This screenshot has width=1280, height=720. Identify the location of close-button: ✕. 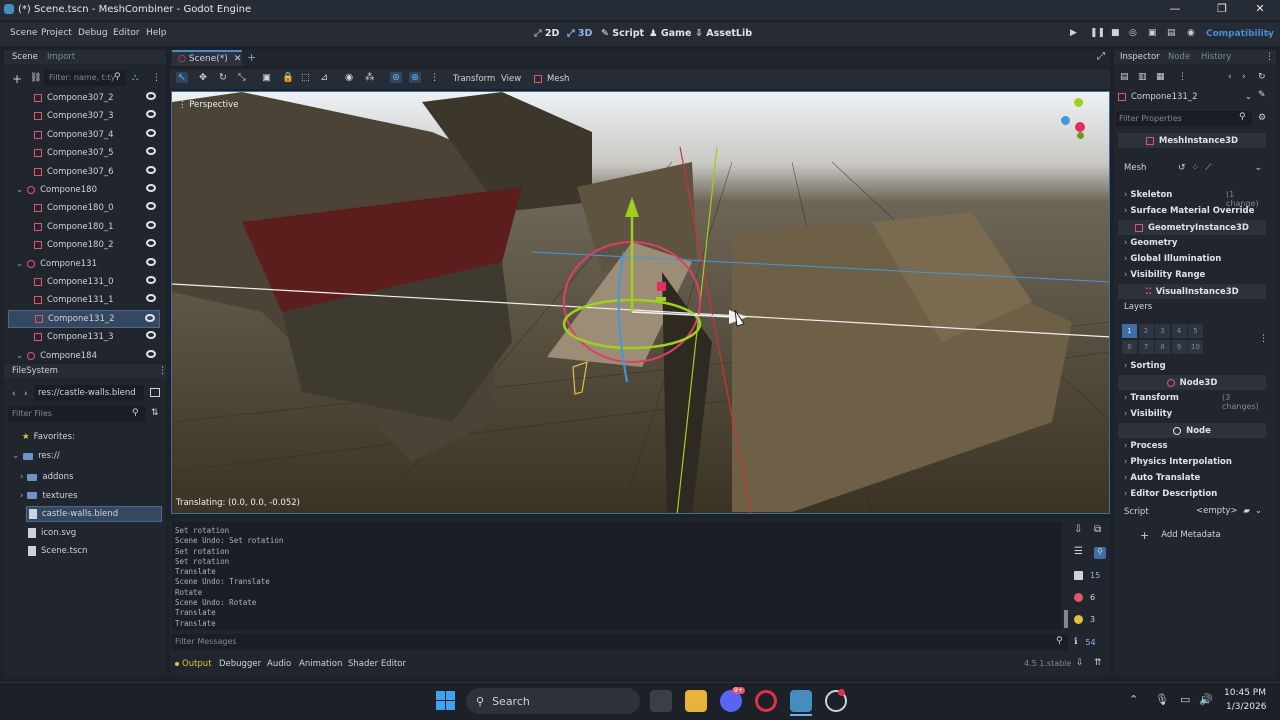
(1260, 8).